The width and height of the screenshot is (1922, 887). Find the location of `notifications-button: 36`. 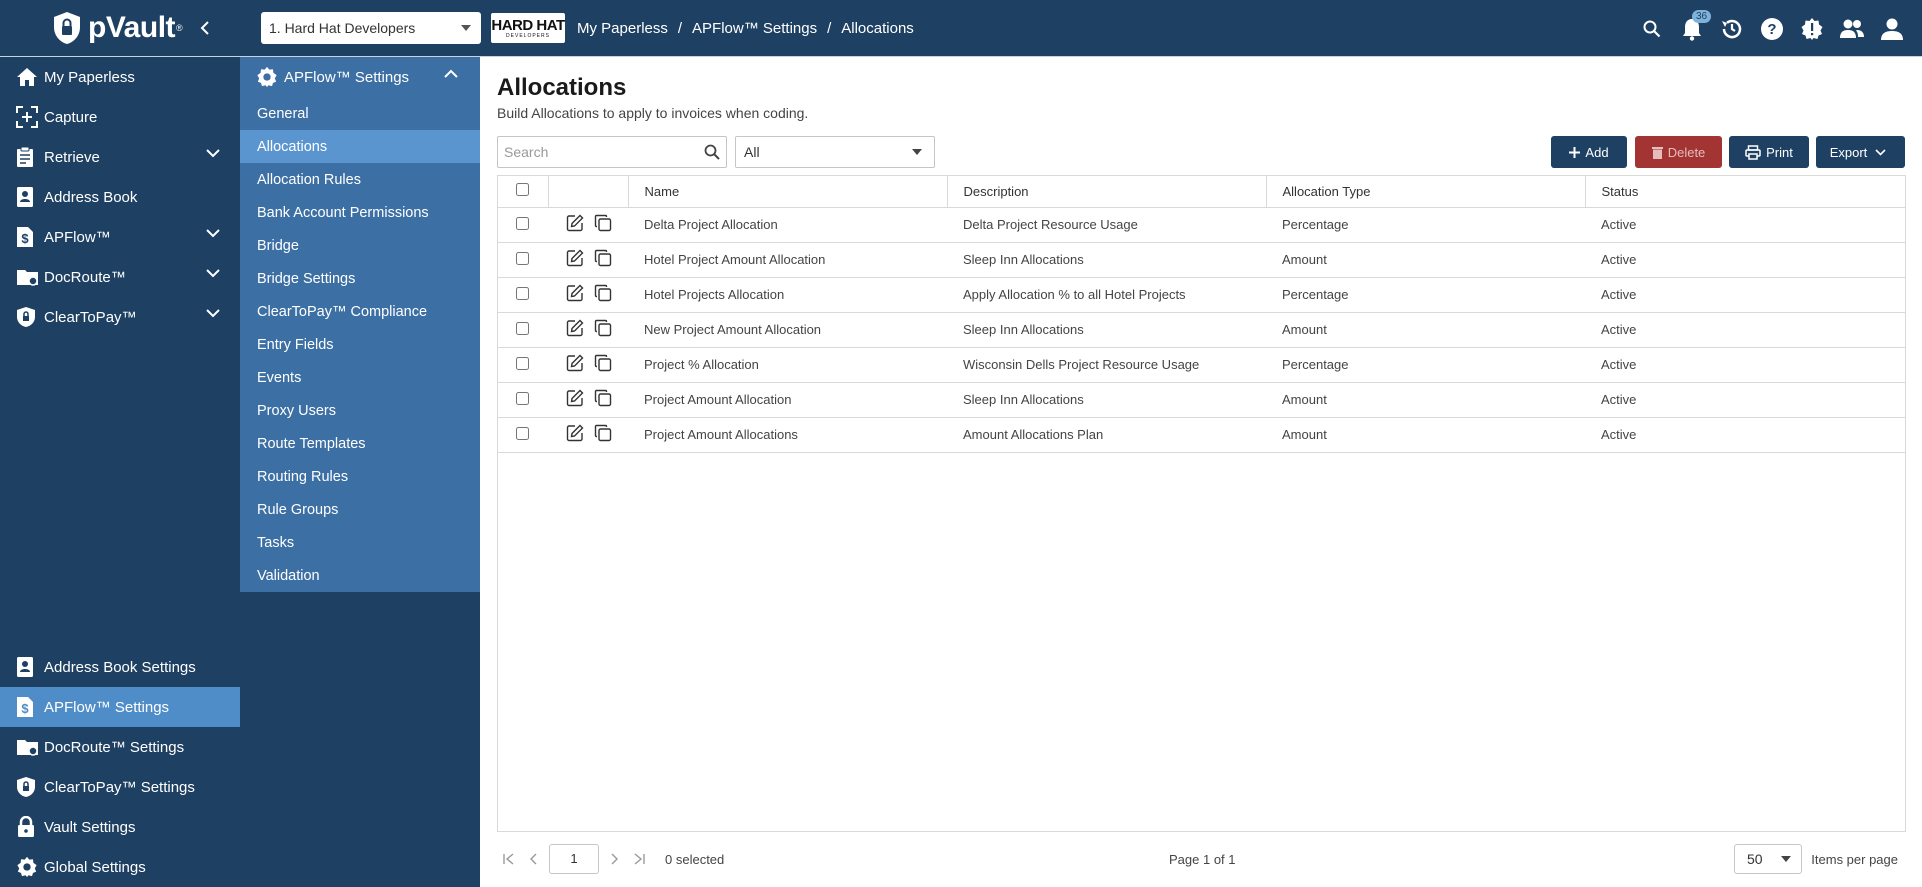

notifications-button: 36 is located at coordinates (1692, 29).